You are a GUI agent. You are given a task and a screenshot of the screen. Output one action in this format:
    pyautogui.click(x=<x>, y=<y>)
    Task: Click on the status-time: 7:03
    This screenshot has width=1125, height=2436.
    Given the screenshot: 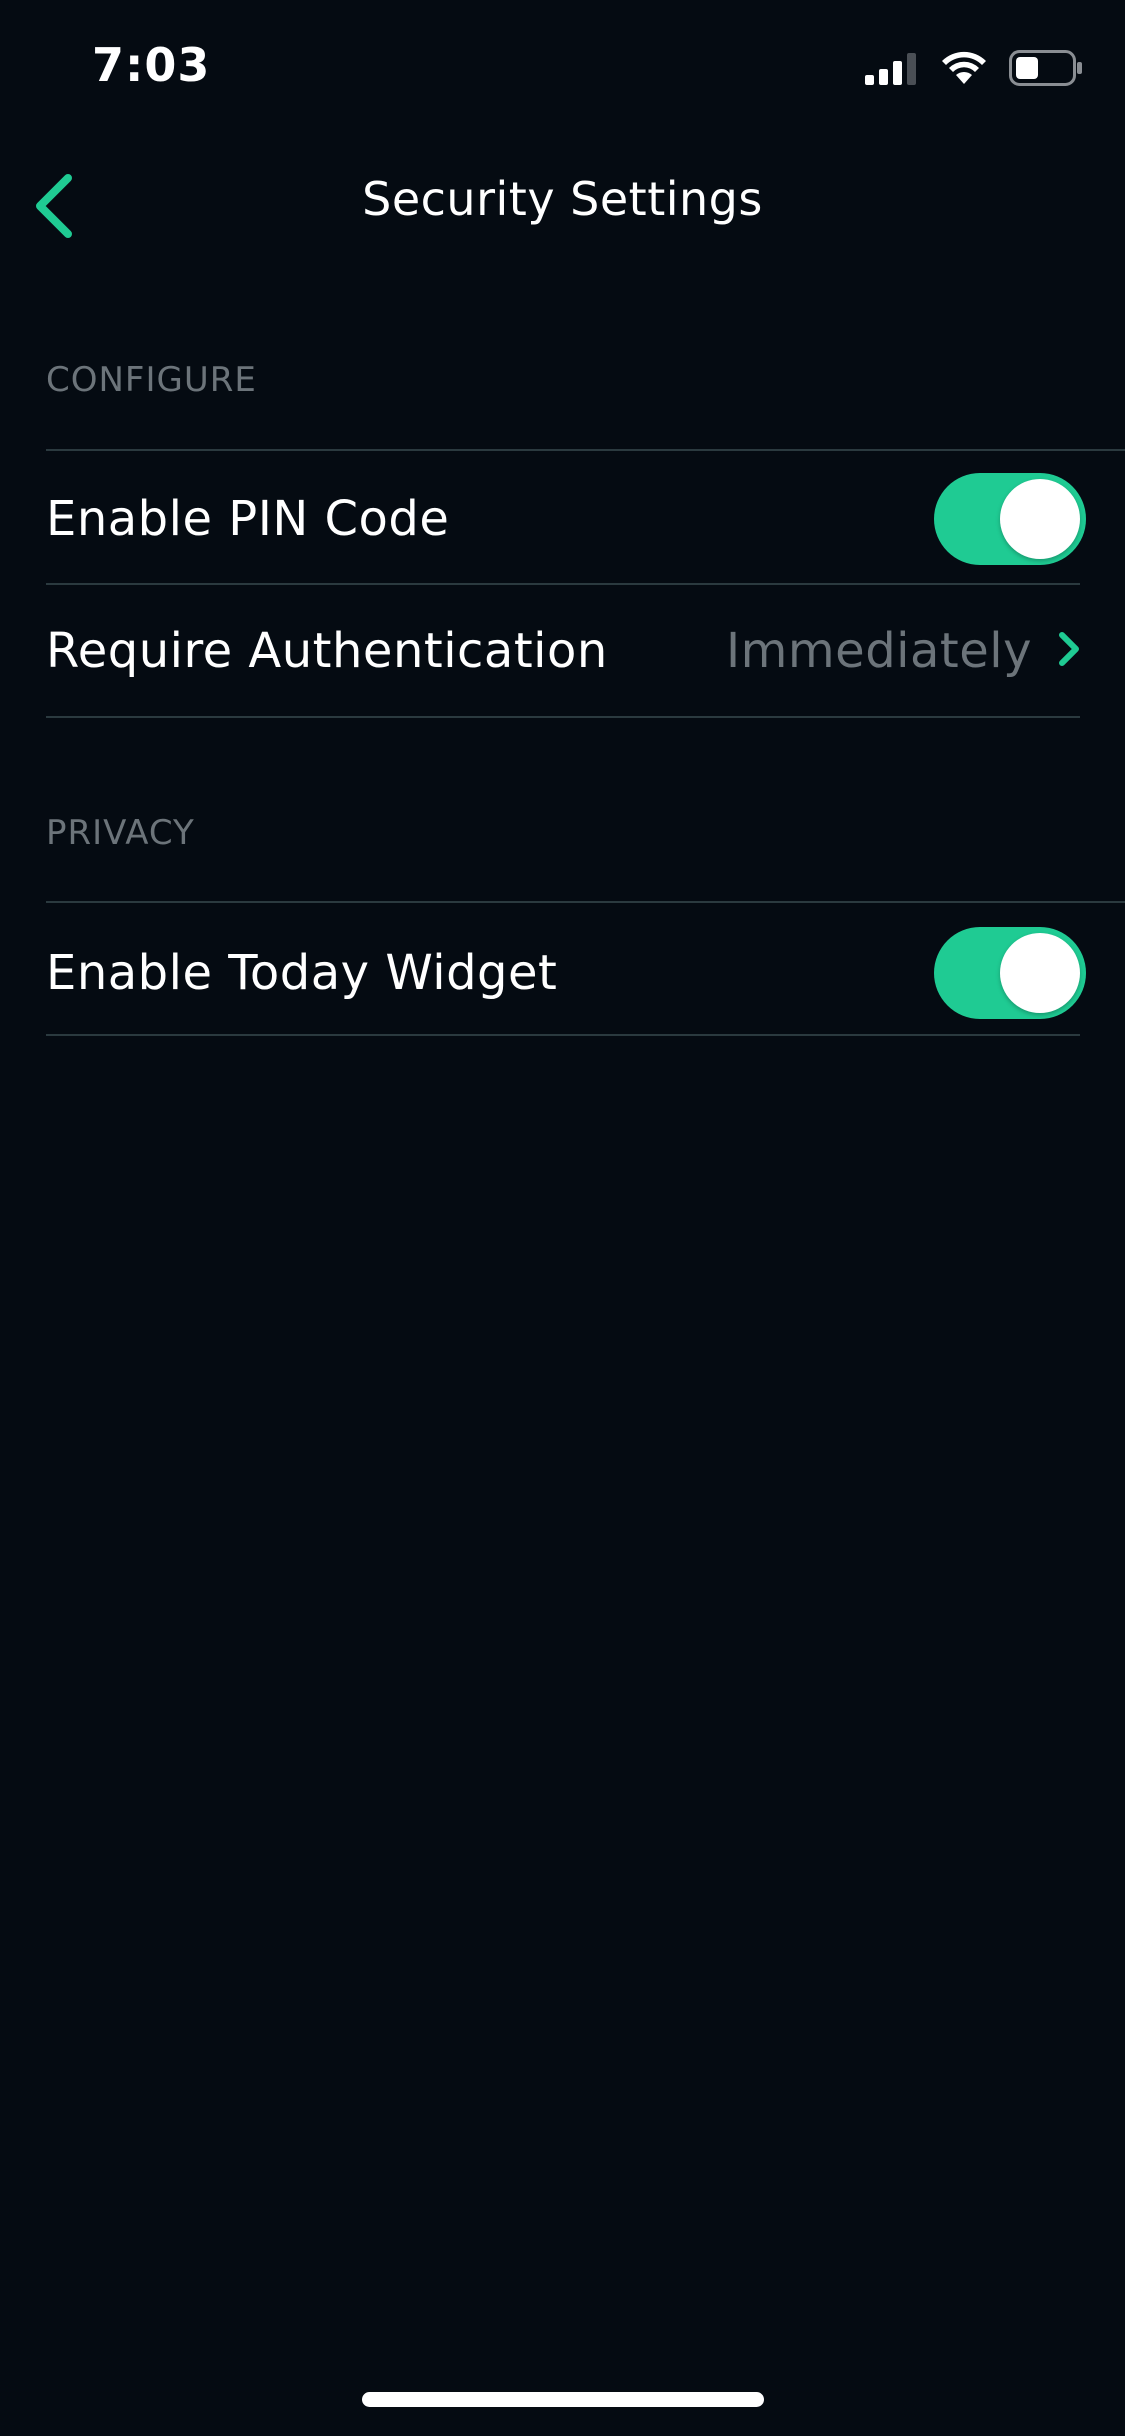 What is the action you would take?
    pyautogui.click(x=151, y=65)
    